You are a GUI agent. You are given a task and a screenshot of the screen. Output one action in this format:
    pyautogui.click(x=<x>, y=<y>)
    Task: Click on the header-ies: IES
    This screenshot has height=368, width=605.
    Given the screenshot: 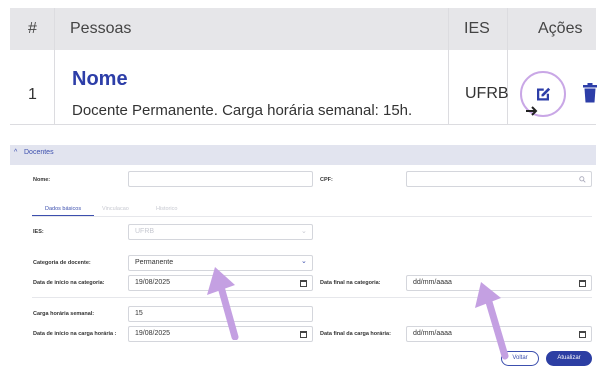 What is the action you would take?
    pyautogui.click(x=477, y=28)
    